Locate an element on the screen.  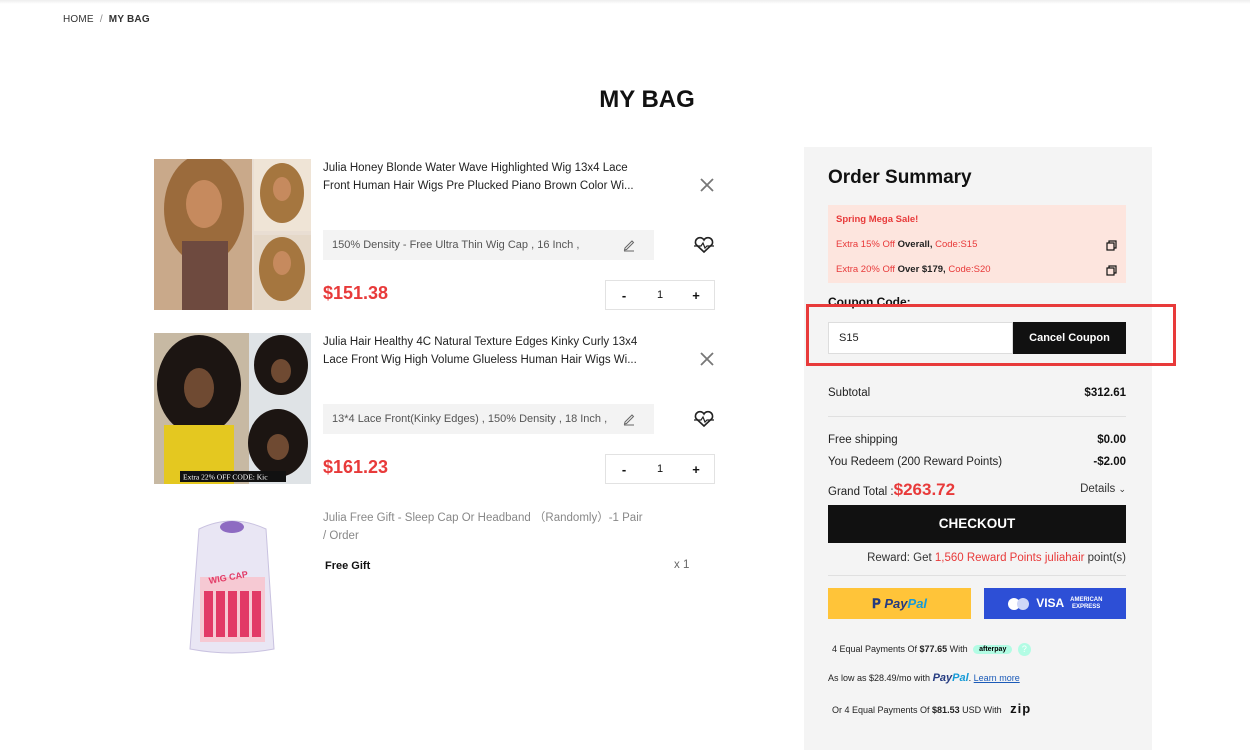
promo-line-2: Extra 20% Off Over $179, Code:S20 is located at coordinates (913, 269).